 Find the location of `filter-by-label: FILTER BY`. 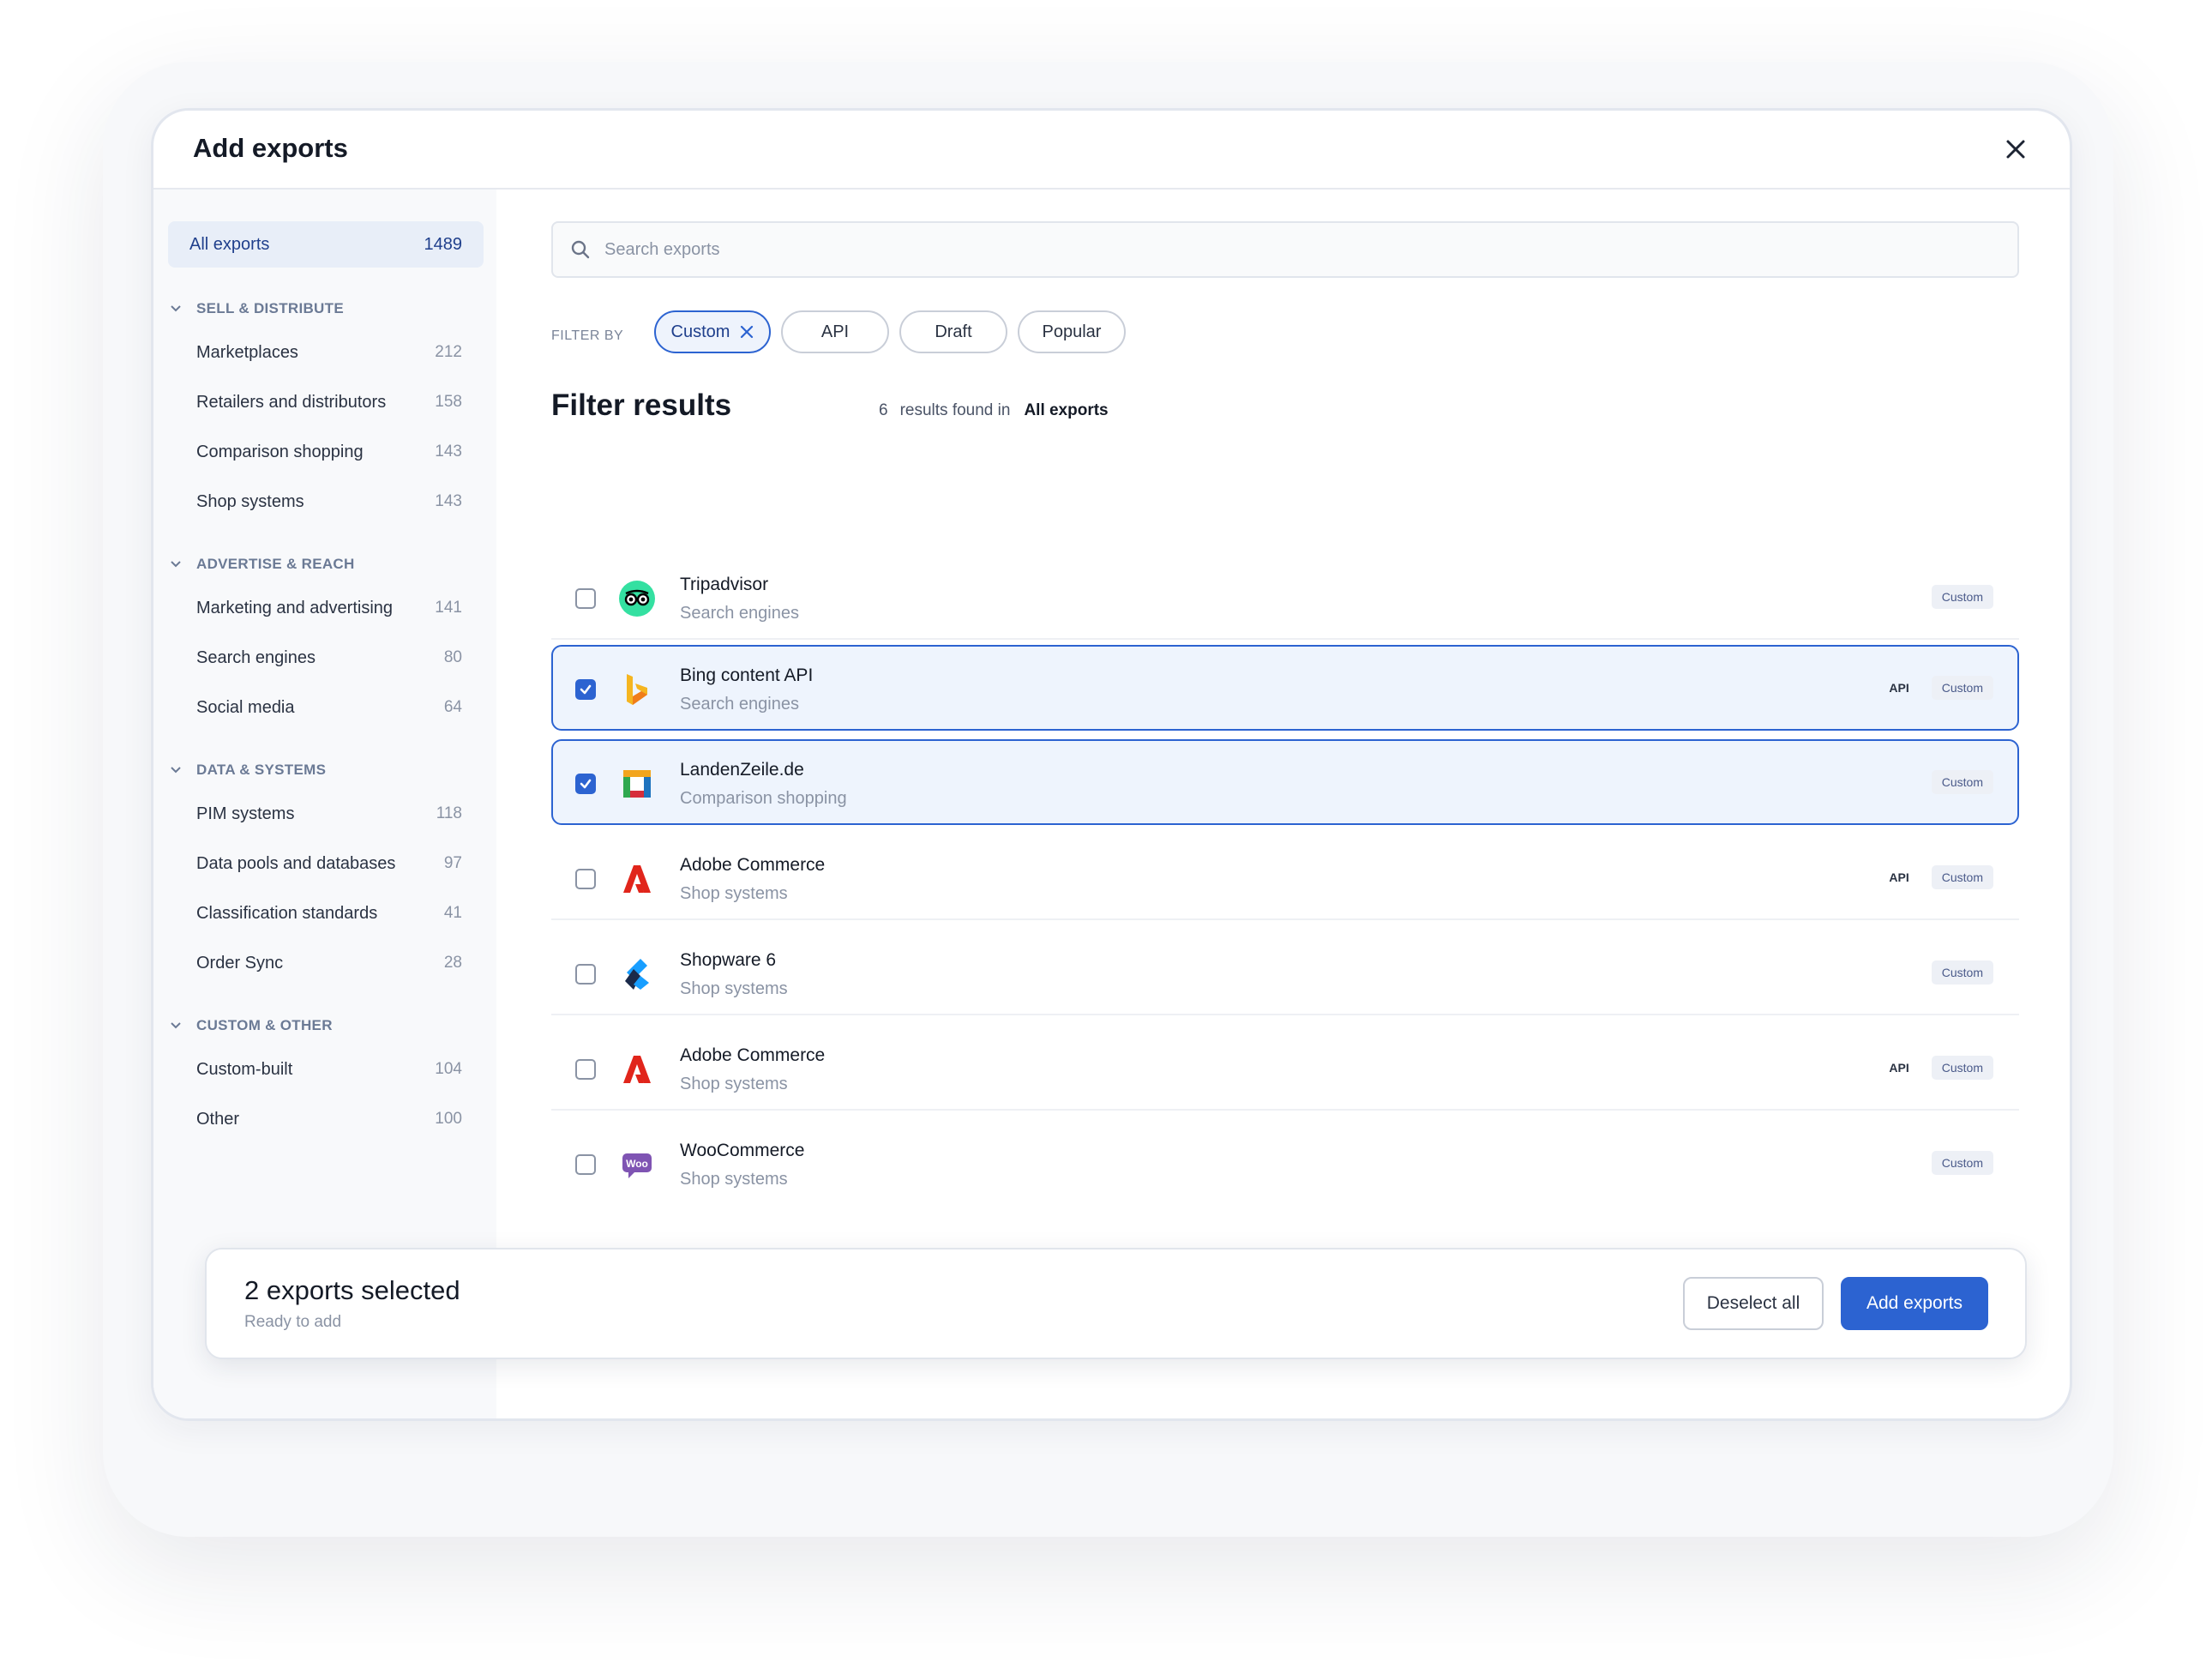

filter-by-label: FILTER BY is located at coordinates (587, 335).